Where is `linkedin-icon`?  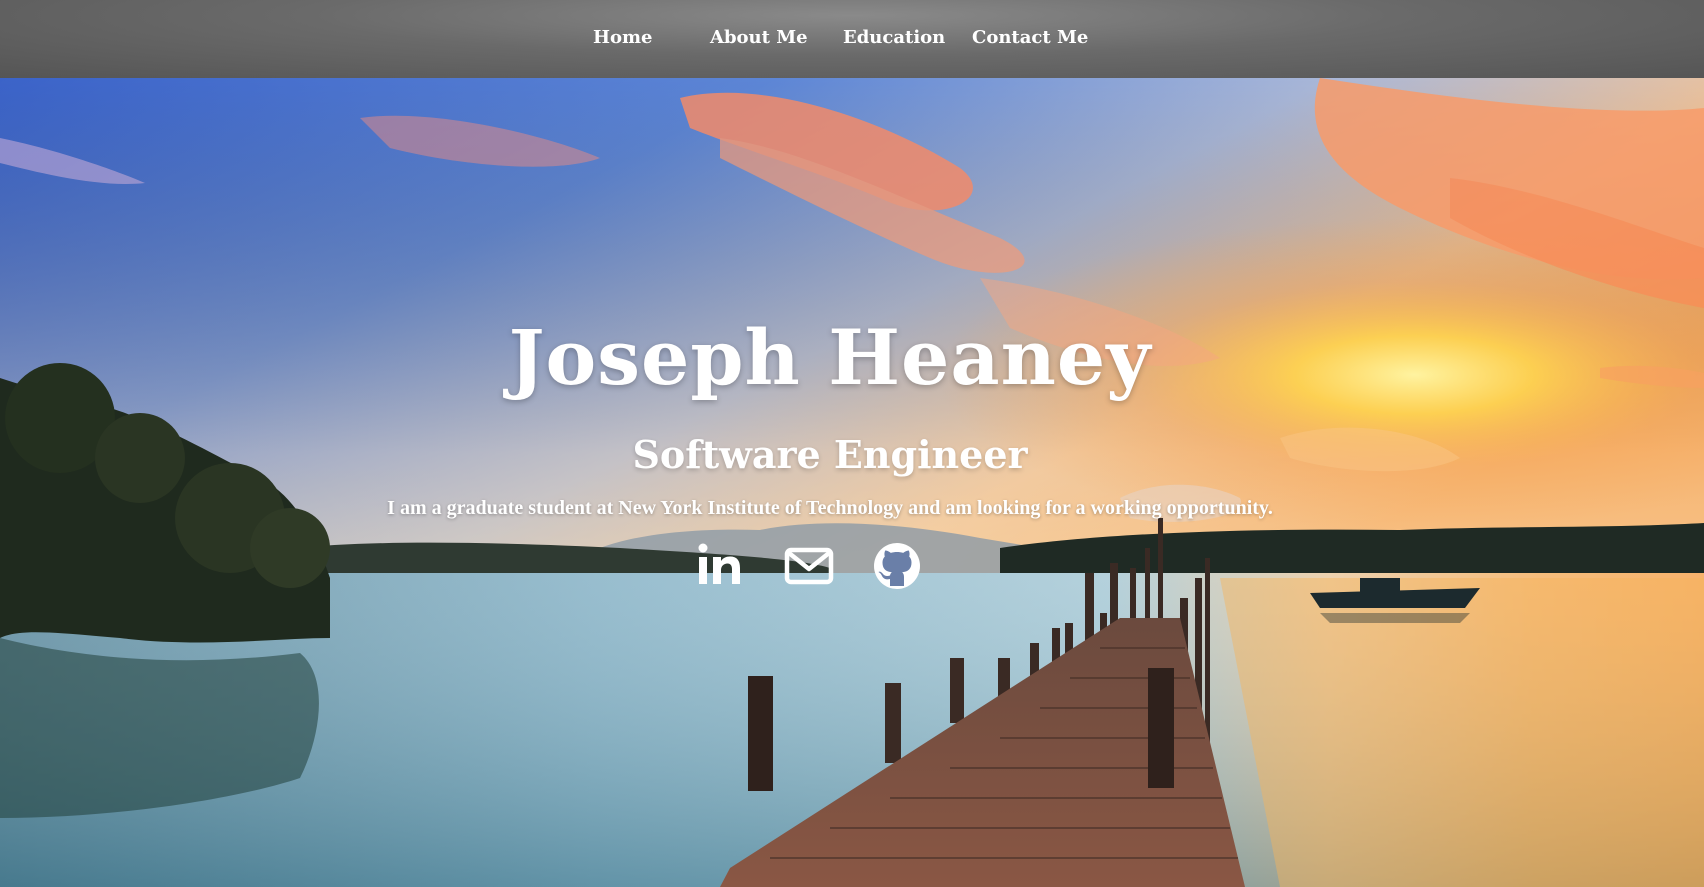 linkedin-icon is located at coordinates (719, 563).